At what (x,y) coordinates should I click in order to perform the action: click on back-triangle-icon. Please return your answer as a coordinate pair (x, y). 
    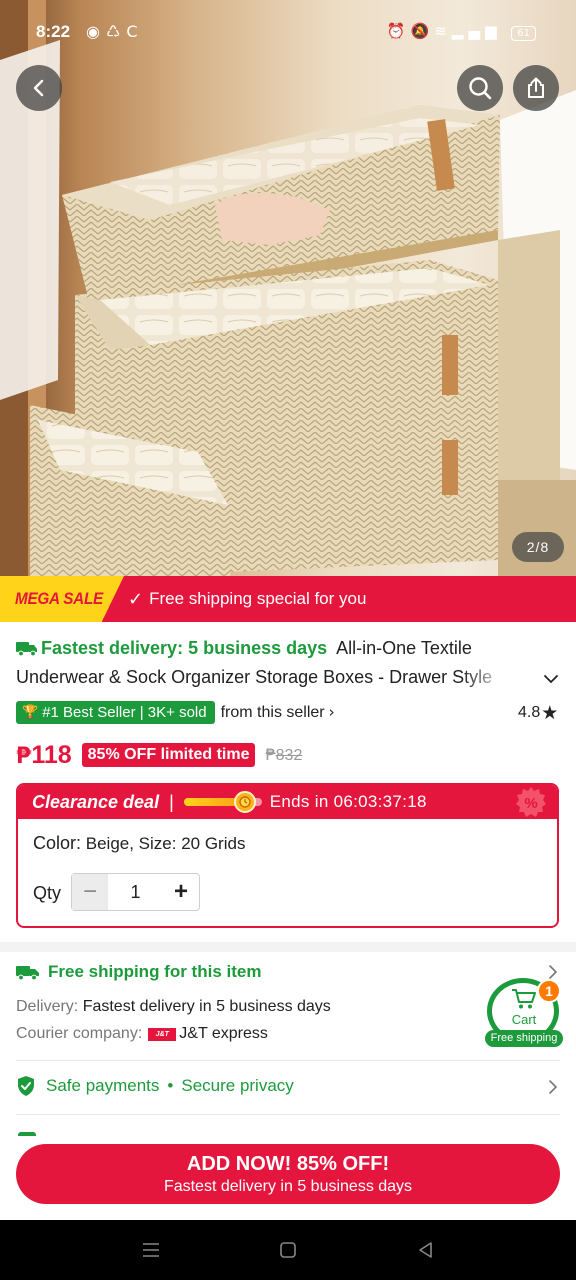
    Looking at the image, I should click on (425, 1250).